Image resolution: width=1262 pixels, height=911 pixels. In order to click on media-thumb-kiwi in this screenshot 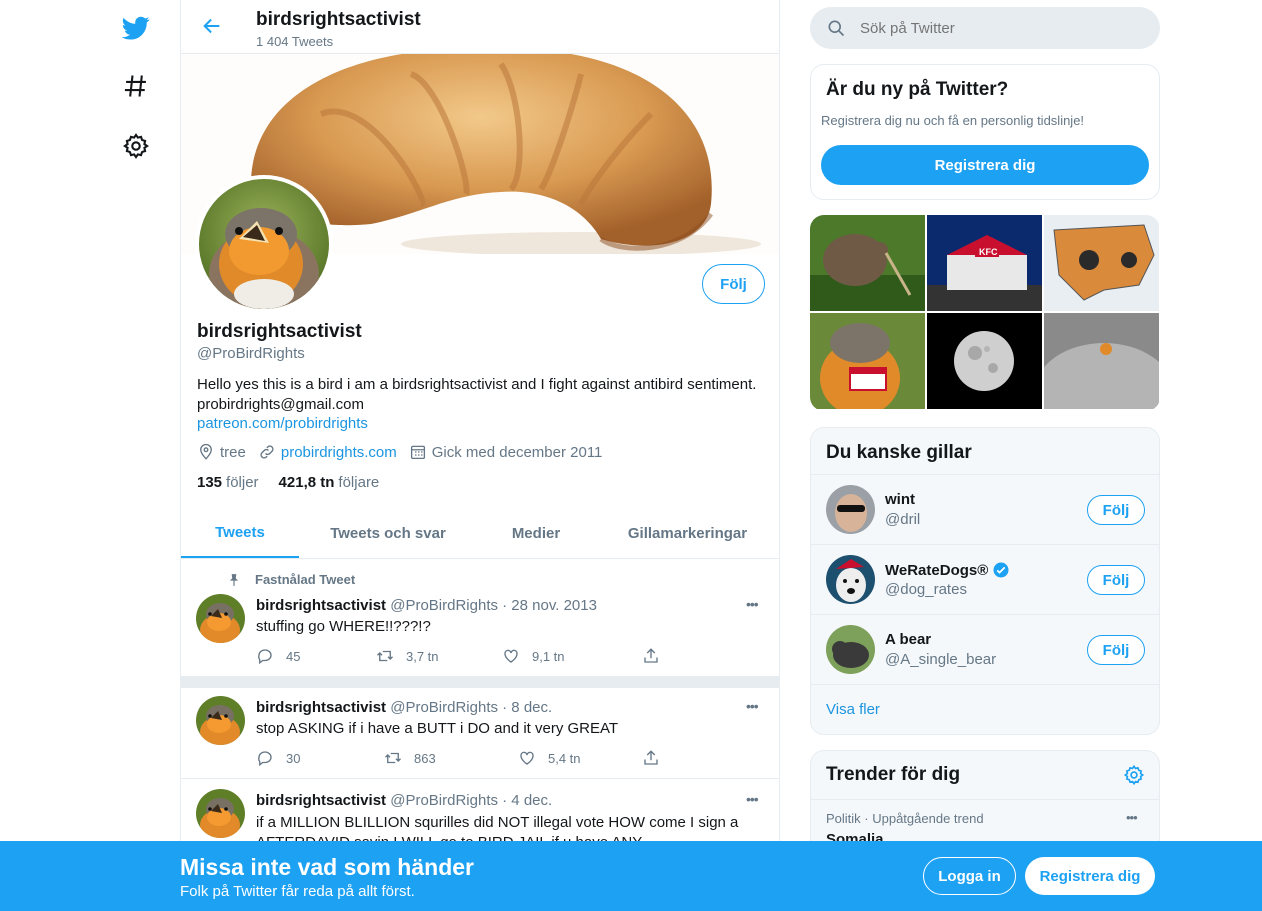, I will do `click(867, 263)`.